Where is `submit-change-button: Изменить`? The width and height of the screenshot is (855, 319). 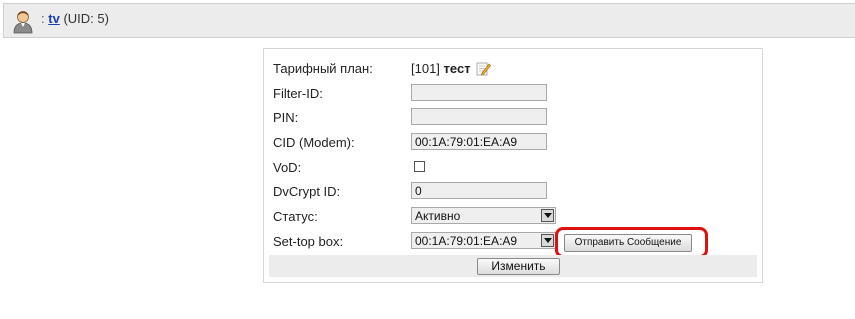
submit-change-button: Изменить is located at coordinates (518, 266).